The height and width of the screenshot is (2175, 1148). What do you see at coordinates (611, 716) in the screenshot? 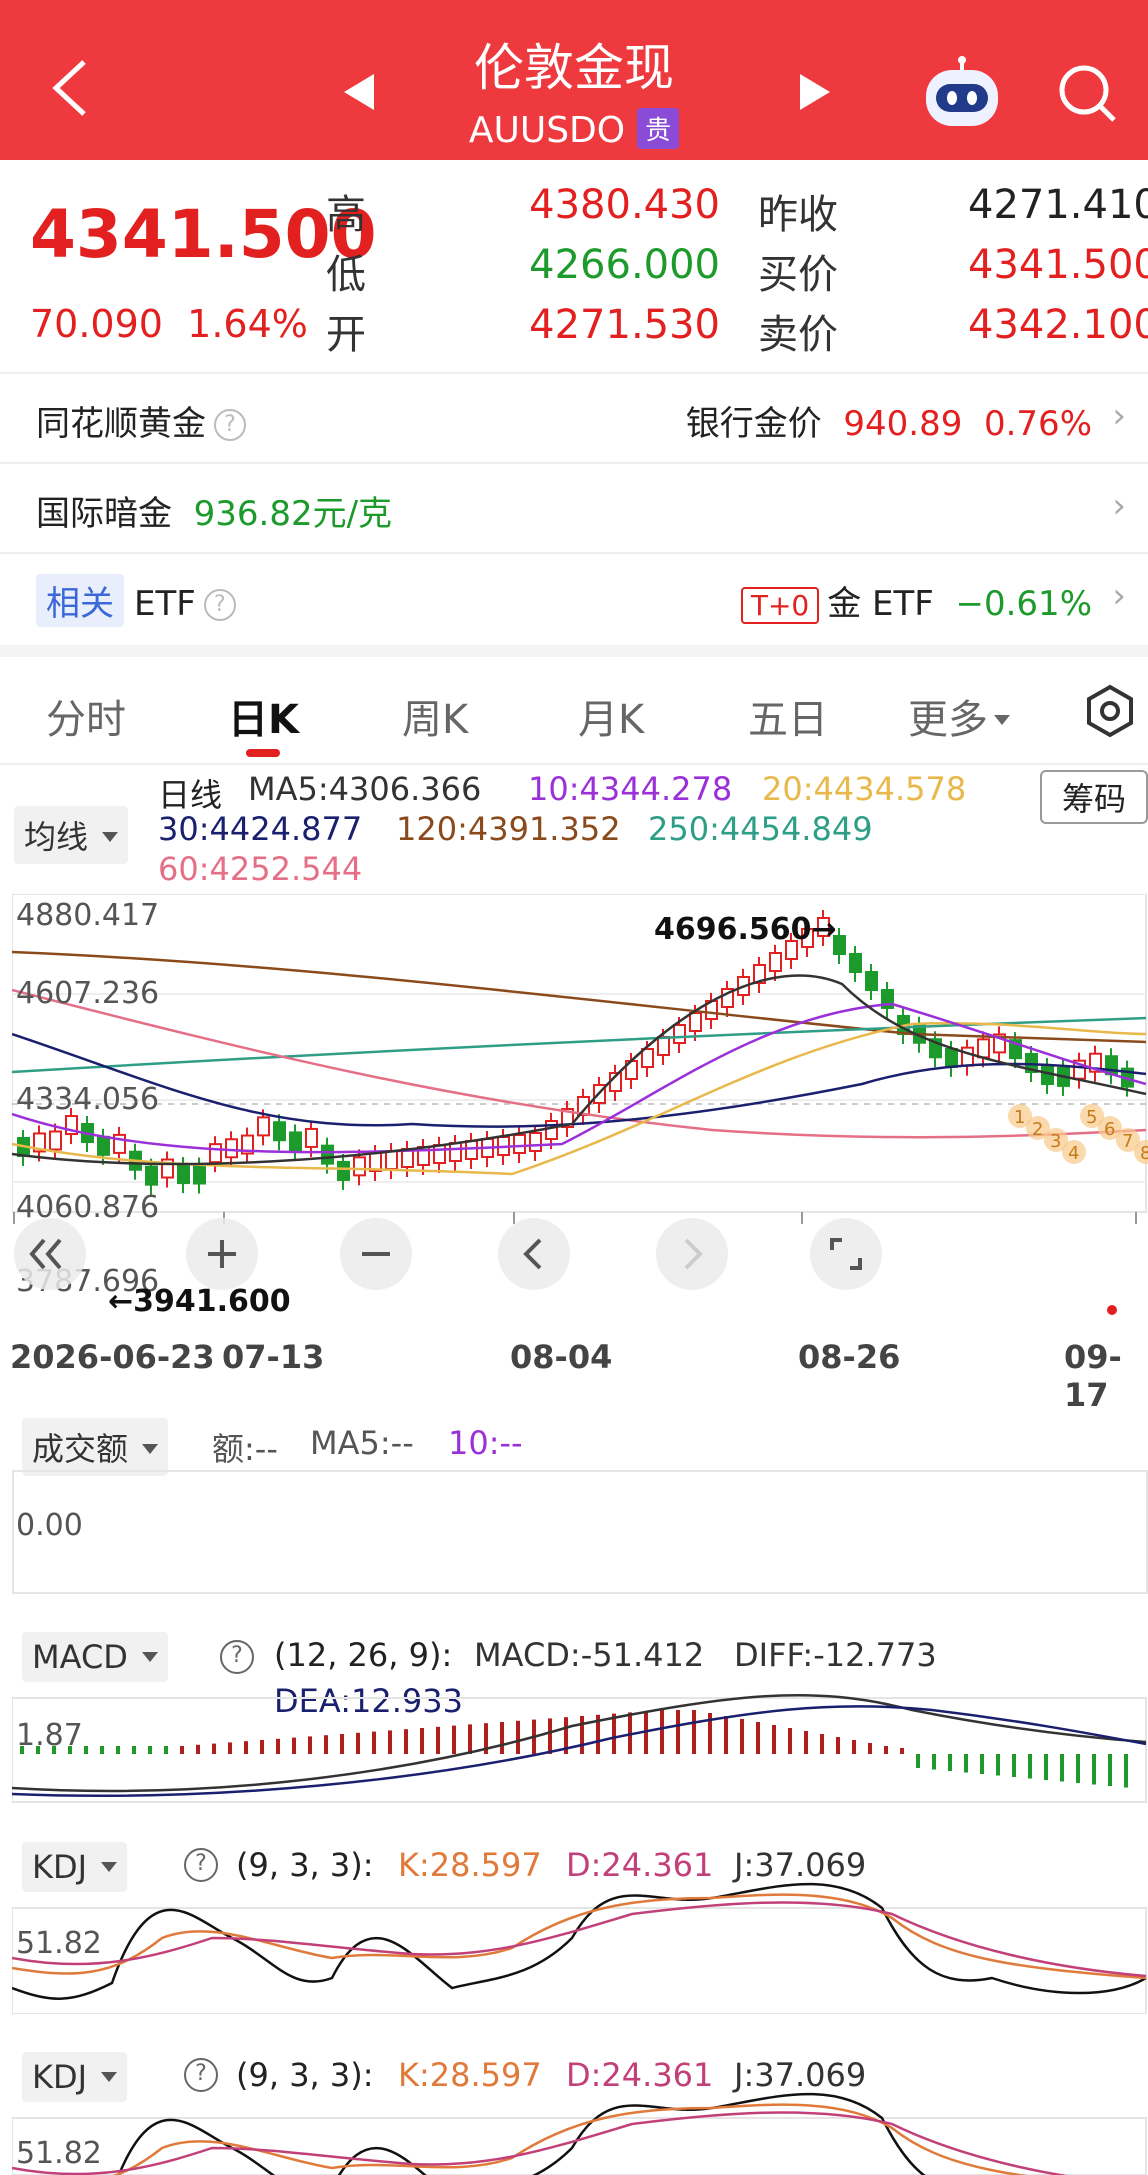
I see `tab-monthly-k: 月K` at bounding box center [611, 716].